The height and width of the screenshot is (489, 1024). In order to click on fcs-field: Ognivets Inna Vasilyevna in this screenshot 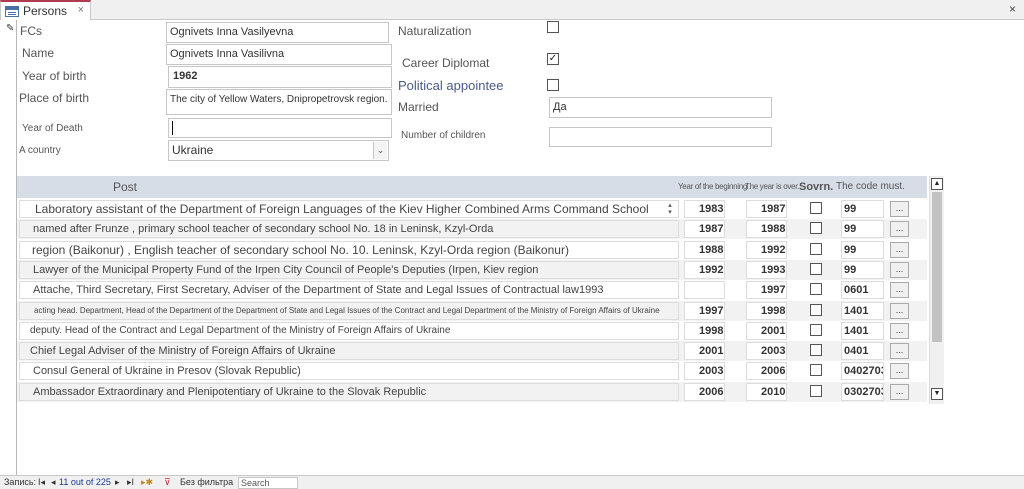, I will do `click(277, 32)`.